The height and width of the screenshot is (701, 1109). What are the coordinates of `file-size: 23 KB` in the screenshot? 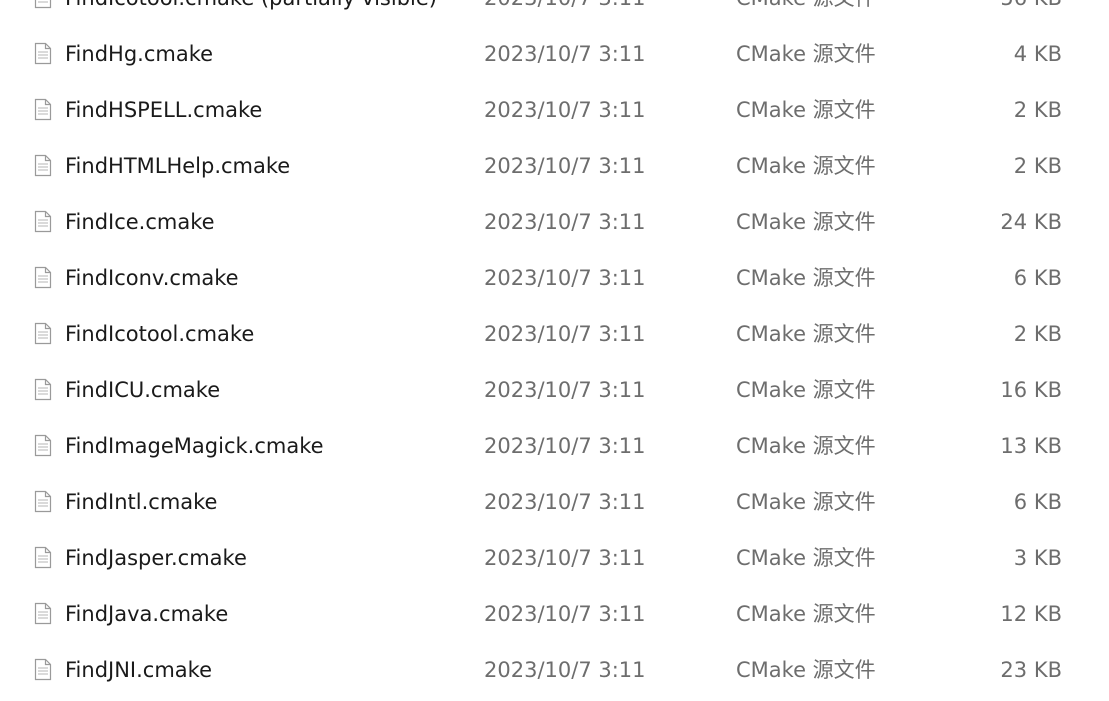 It's located at (1031, 670).